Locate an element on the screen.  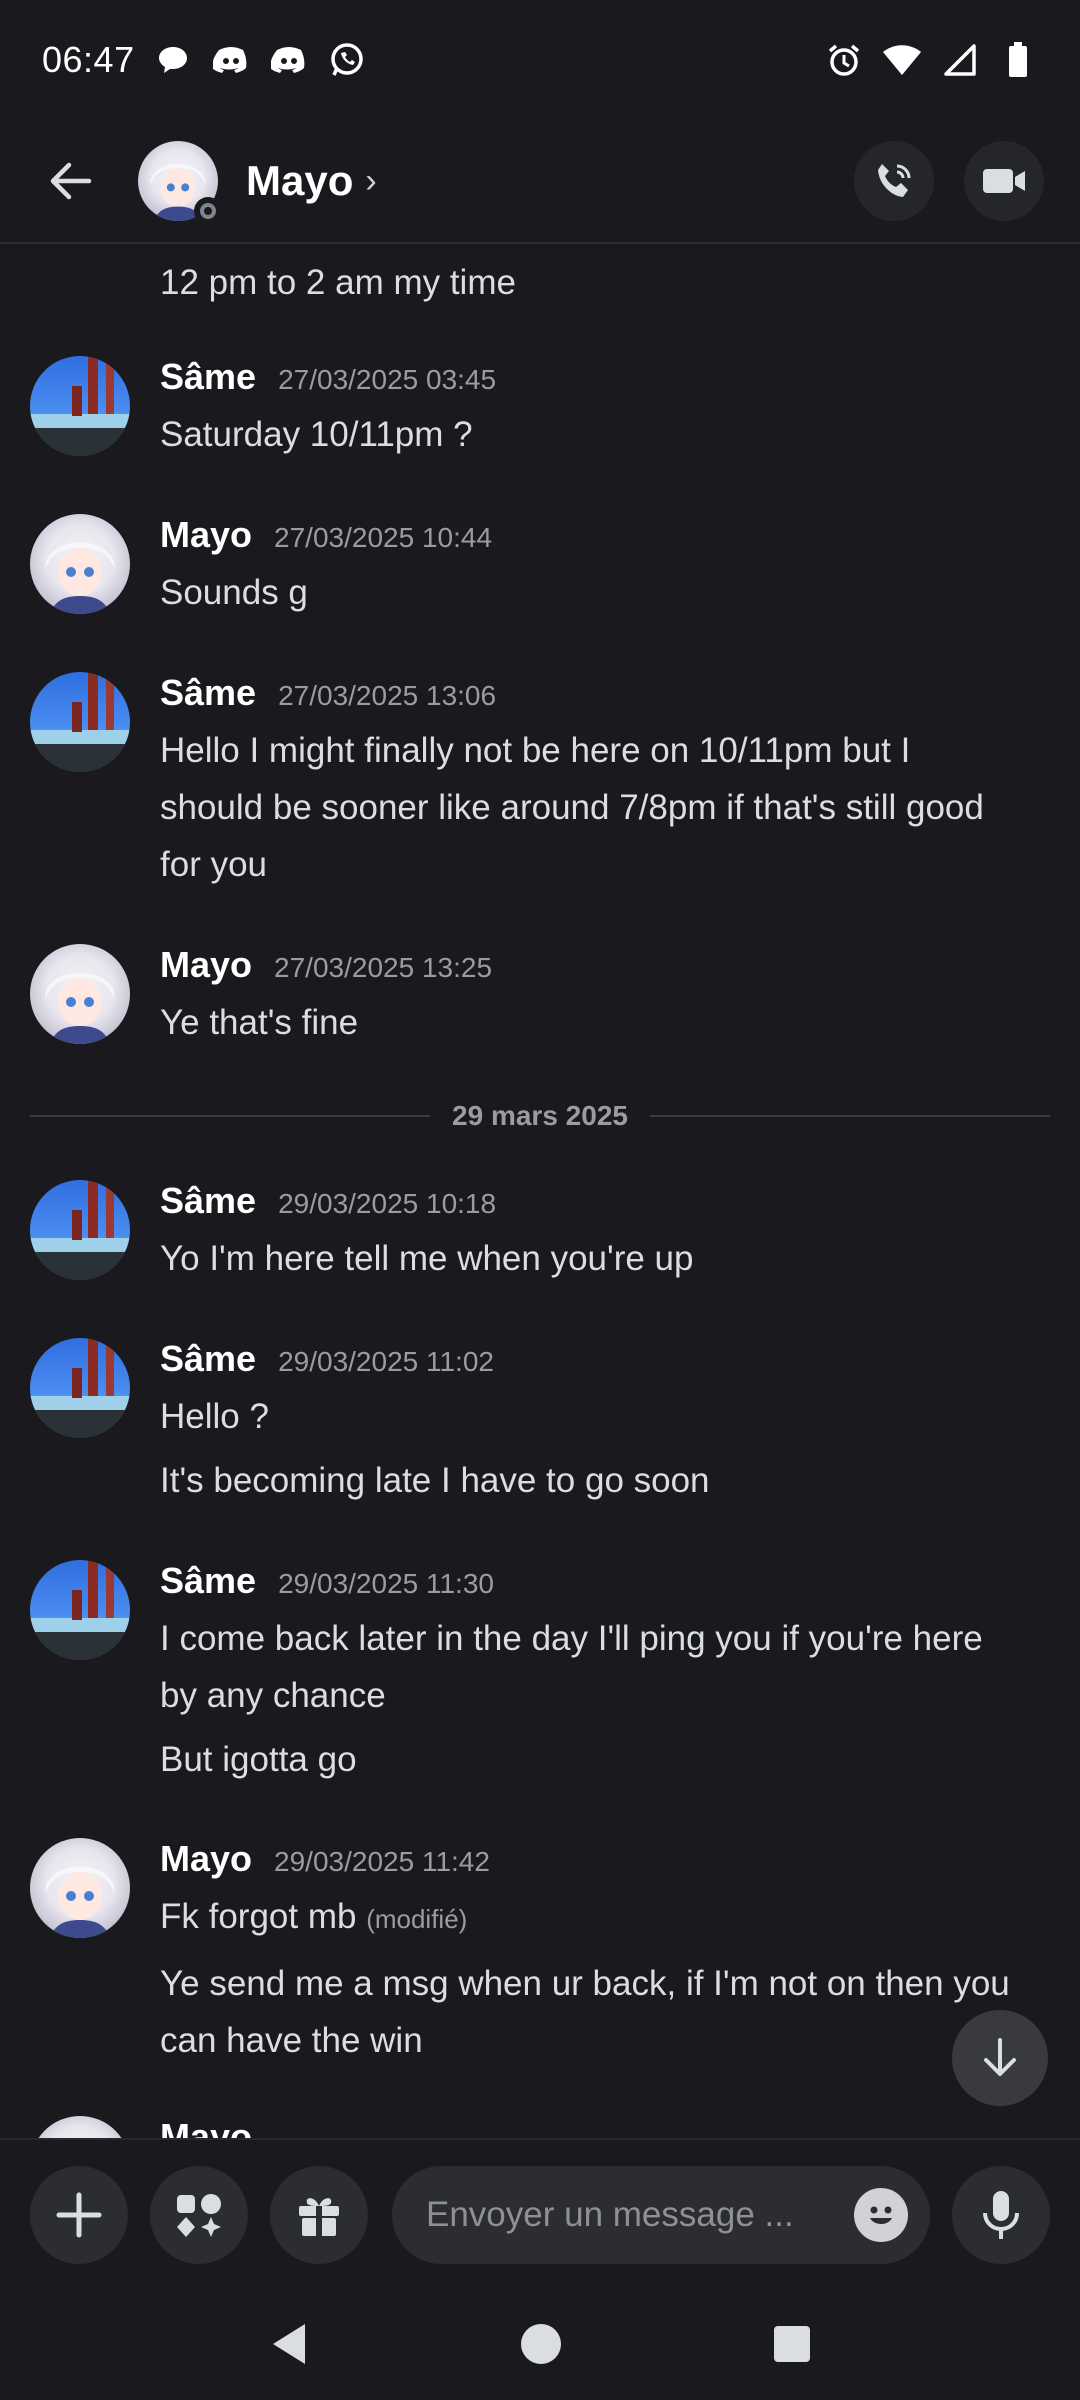
jump-to-bottom-button is located at coordinates (1000, 2058).